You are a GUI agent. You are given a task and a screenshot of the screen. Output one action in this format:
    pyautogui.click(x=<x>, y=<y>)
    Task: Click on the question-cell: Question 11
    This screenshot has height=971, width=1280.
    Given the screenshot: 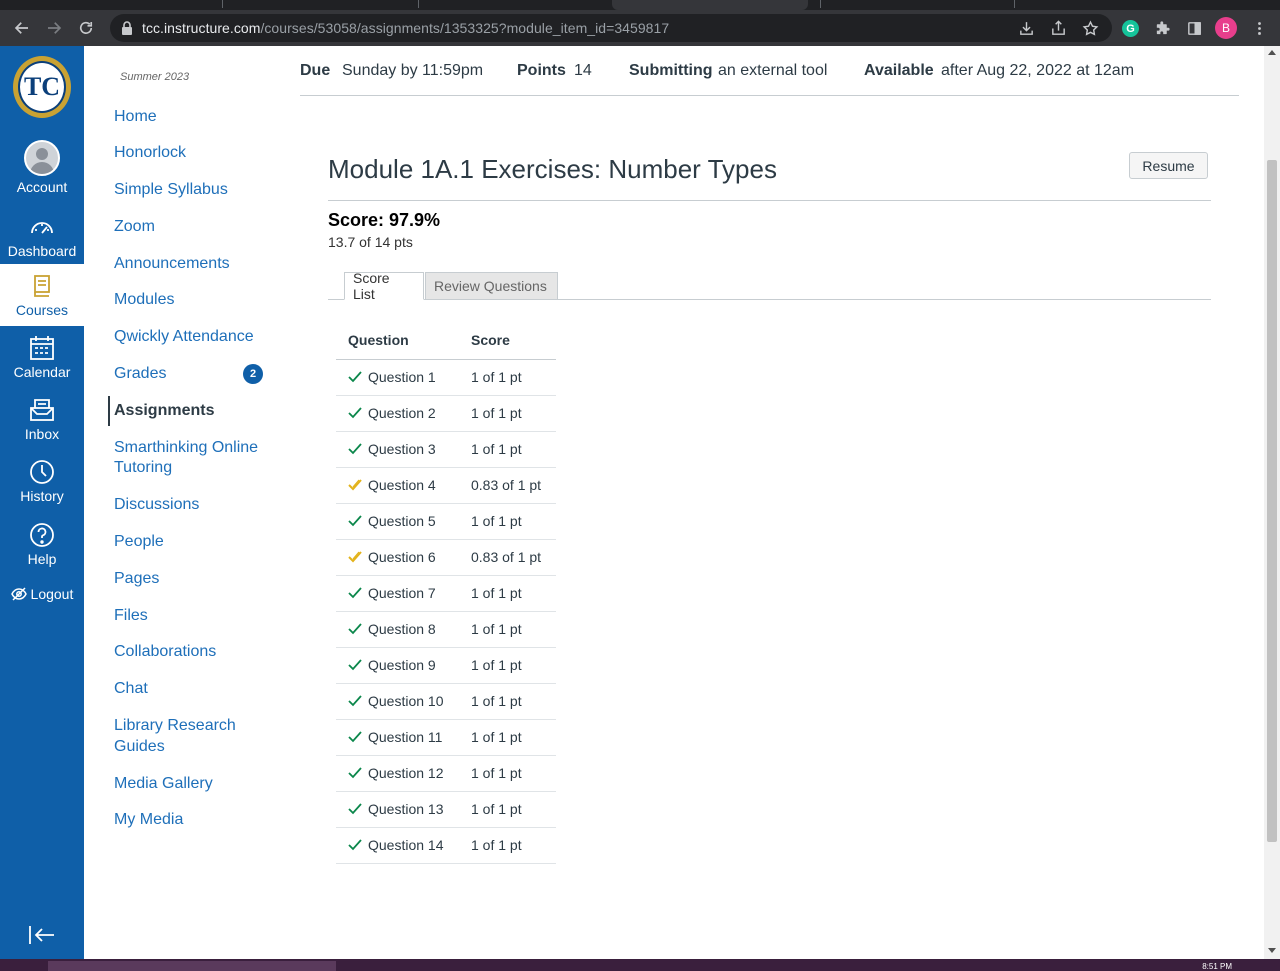 What is the action you would take?
    pyautogui.click(x=397, y=737)
    